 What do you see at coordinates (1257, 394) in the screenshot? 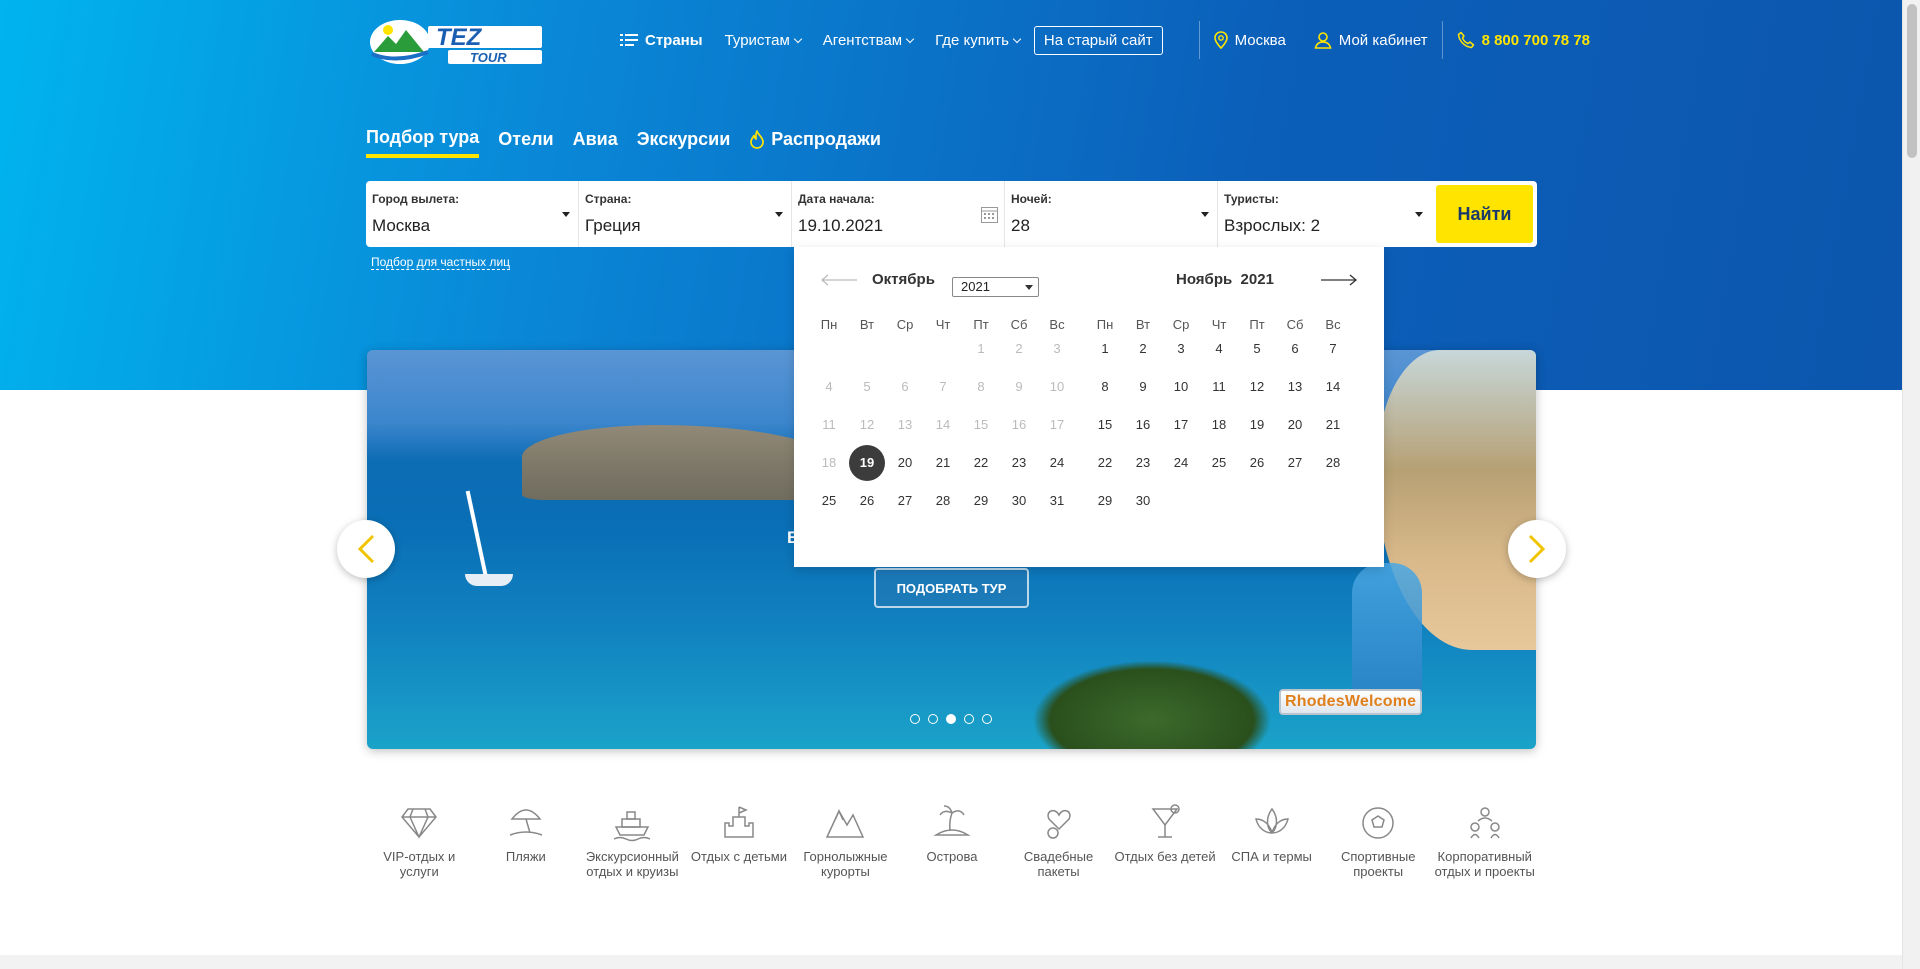
I see `day-cell: 12` at bounding box center [1257, 394].